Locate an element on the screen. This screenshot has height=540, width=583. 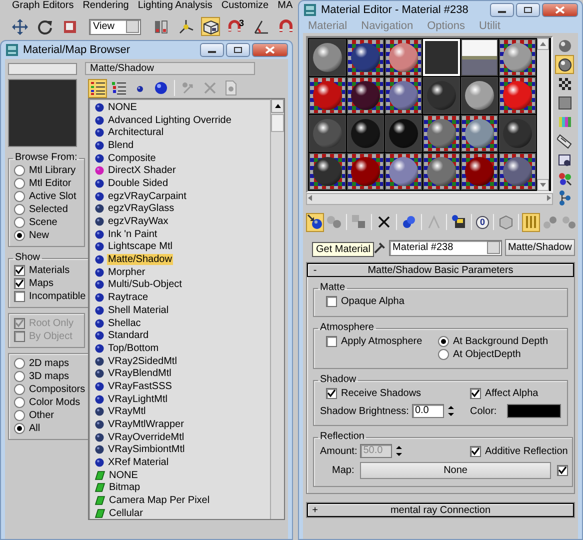
group-label: Shadow is located at coordinates (338, 380).